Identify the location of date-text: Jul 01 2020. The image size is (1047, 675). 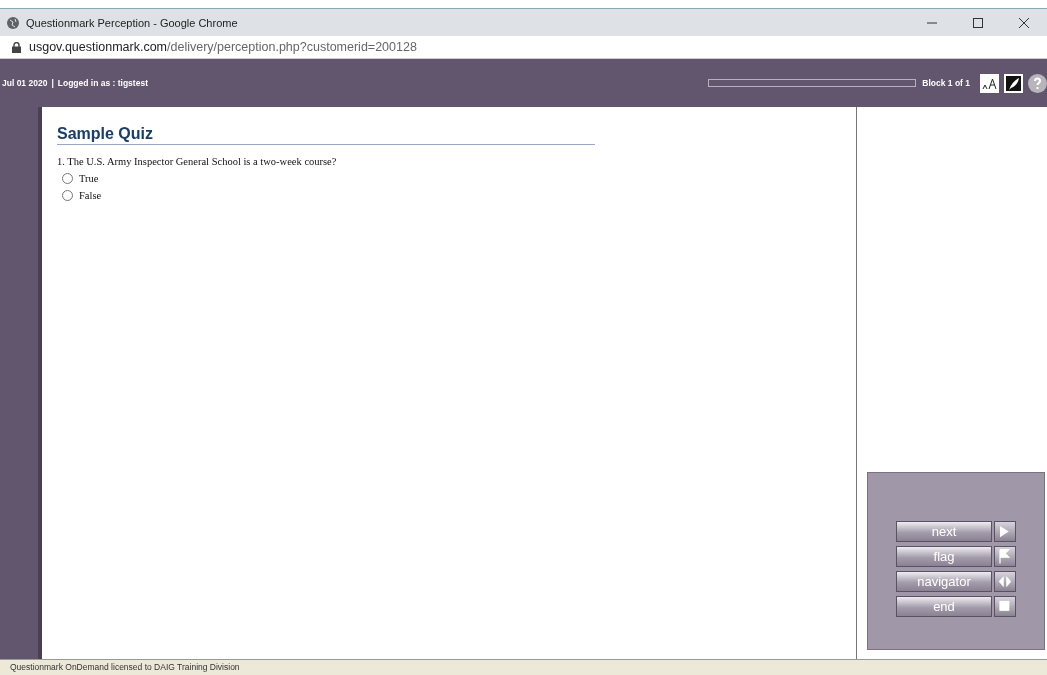
(25, 83).